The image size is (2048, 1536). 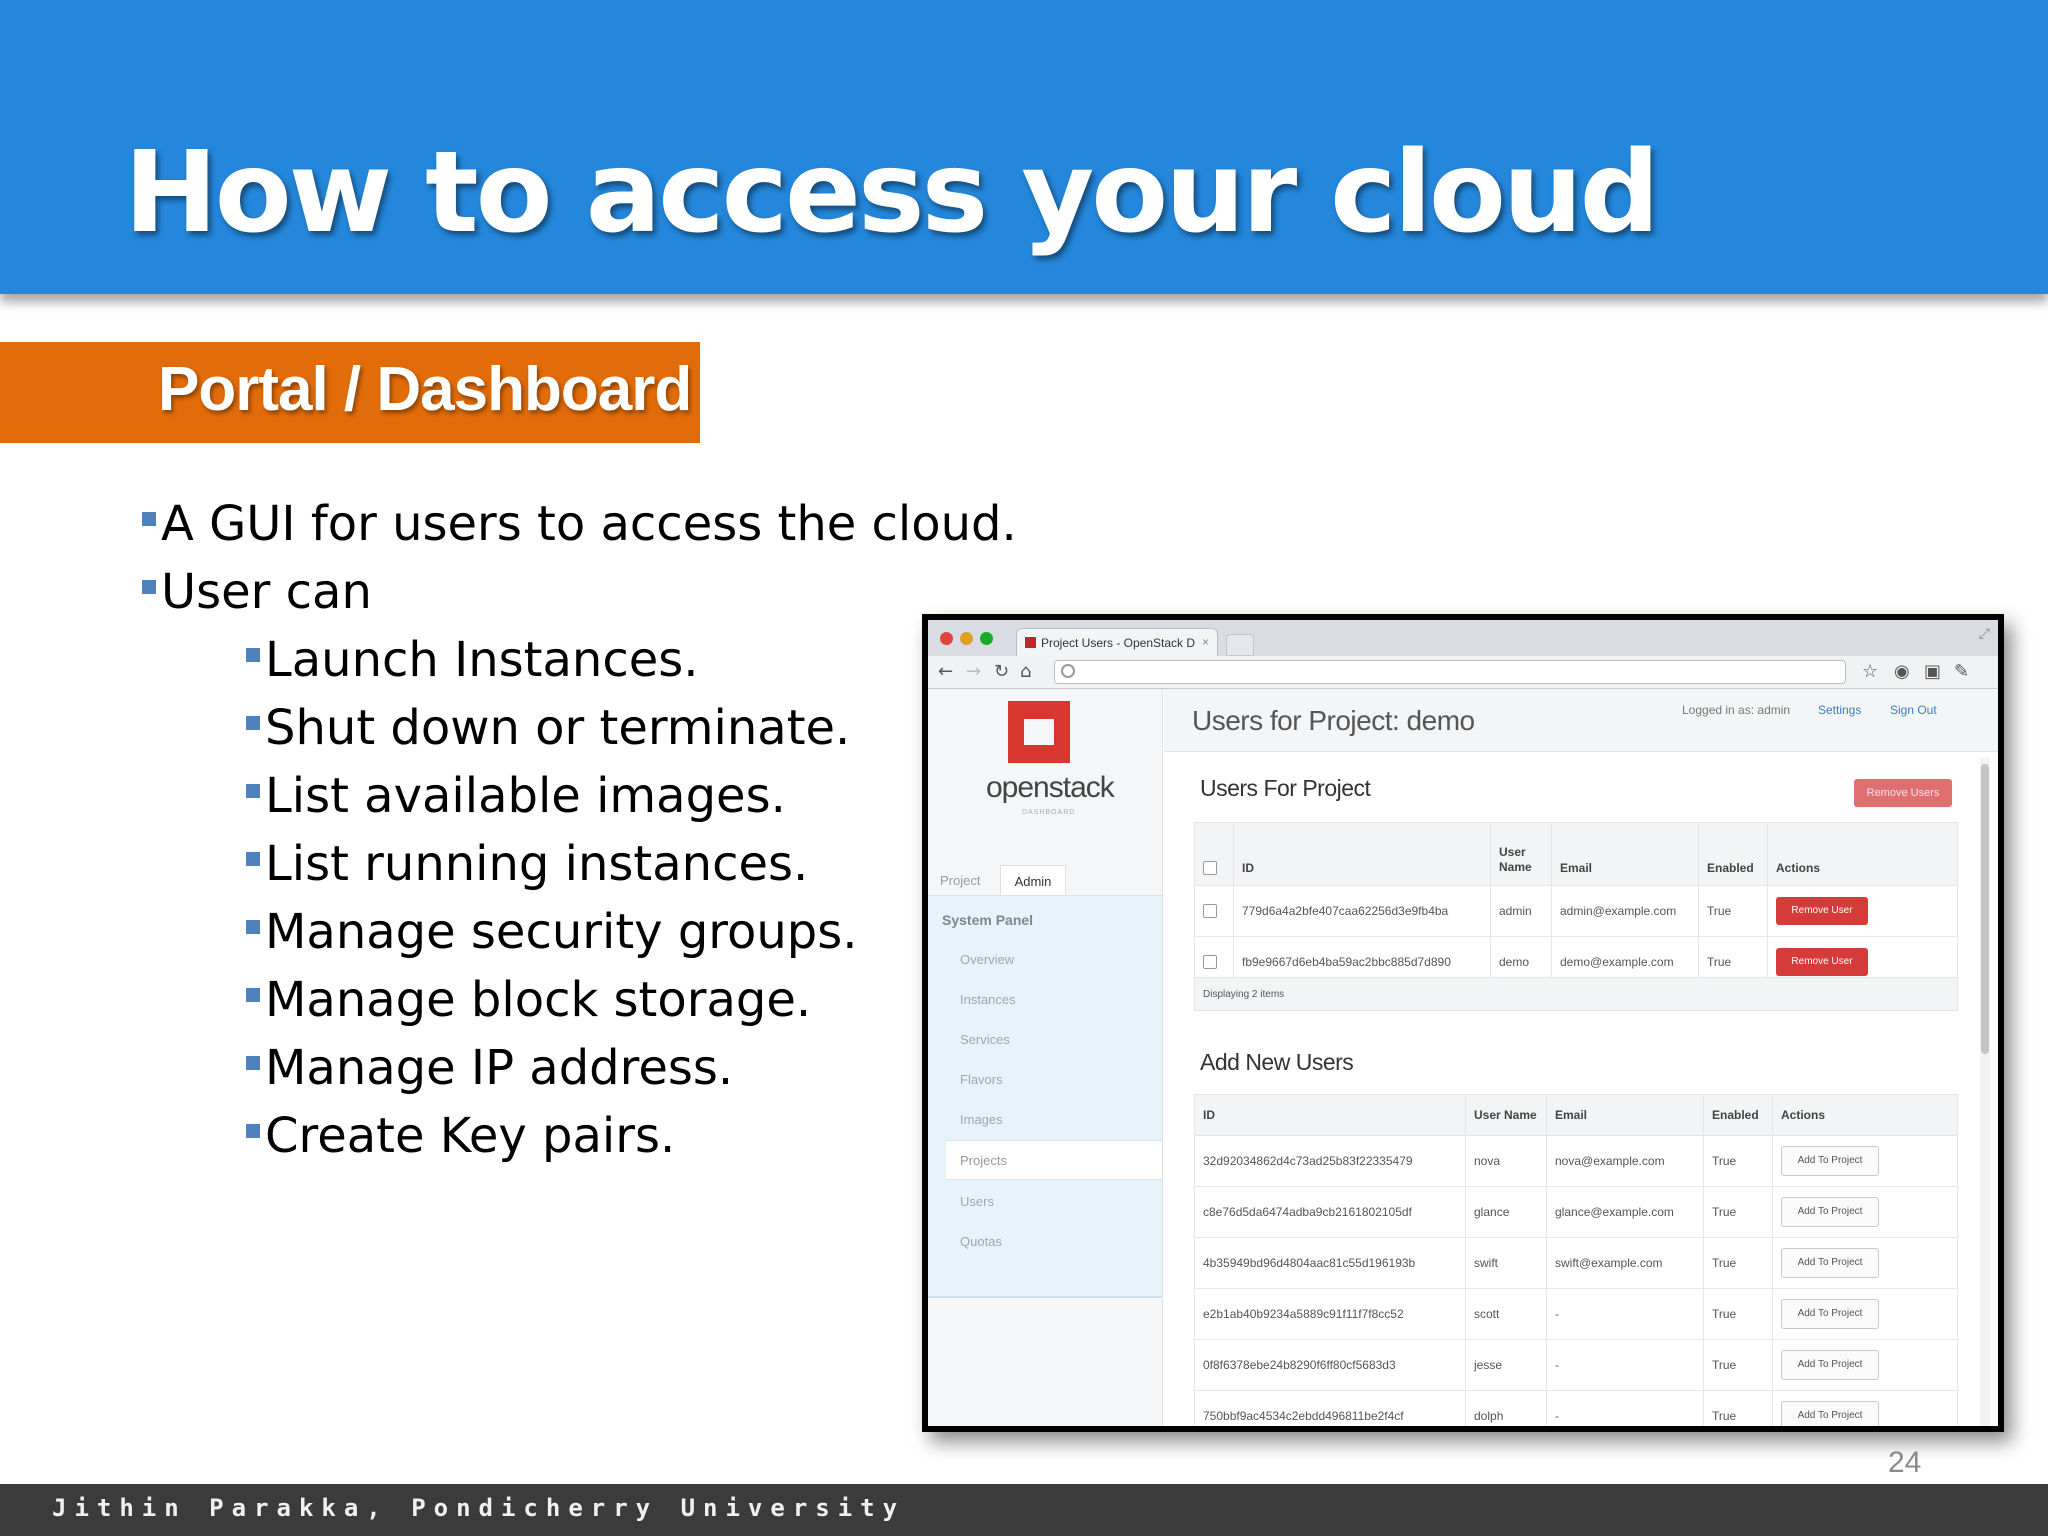 I want to click on user-id: 750bbf9ac4534c2ebdd496811be2f4cf, so click(x=1330, y=1408).